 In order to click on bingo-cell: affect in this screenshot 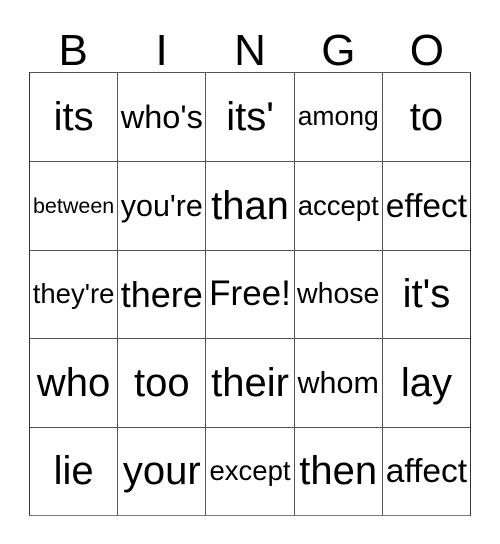, I will do `click(426, 470)`.